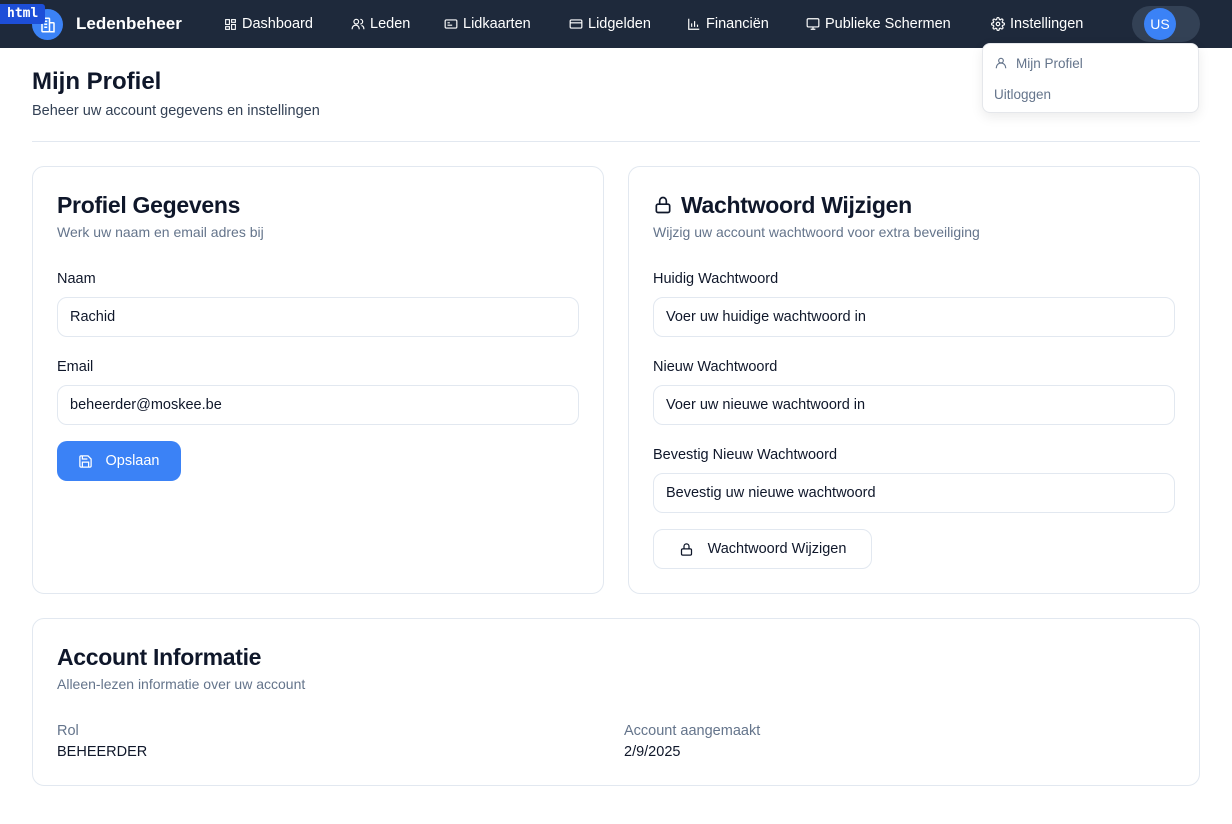 The width and height of the screenshot is (1232, 824). I want to click on menu-item-label: Uitloggen, so click(1023, 94).